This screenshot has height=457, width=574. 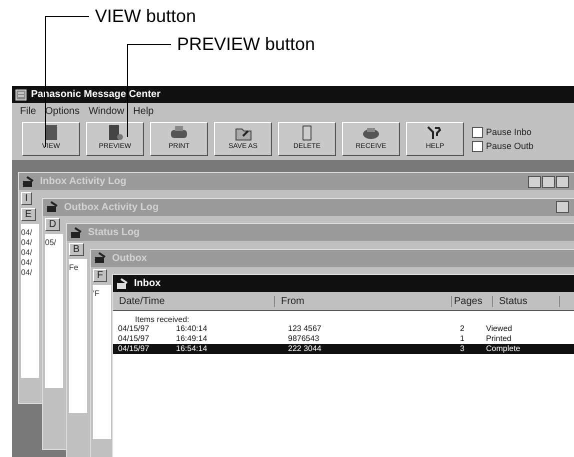 I want to click on window-title: Inbox Activity Log, so click(x=83, y=181).